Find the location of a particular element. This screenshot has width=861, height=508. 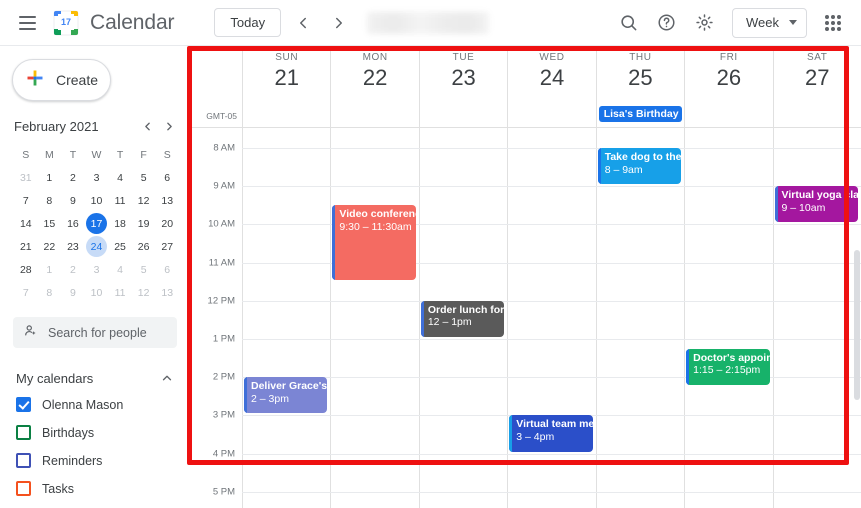

search-icon is located at coordinates (628, 23).